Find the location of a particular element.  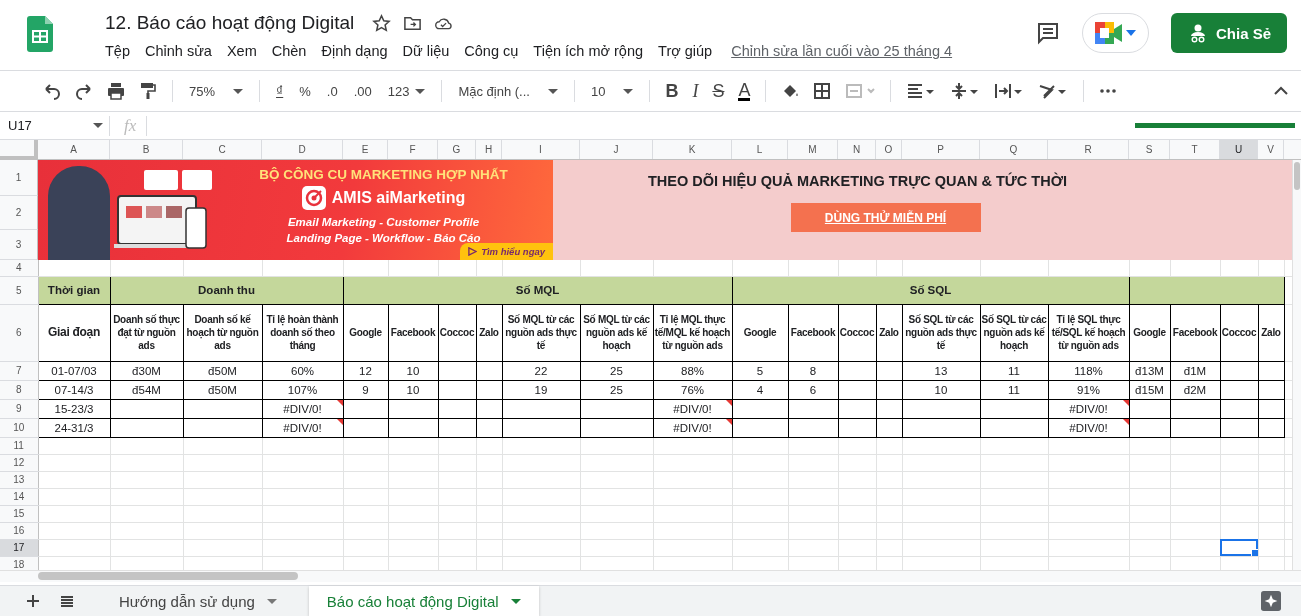

percent-format-button: % is located at coordinates (305, 91).